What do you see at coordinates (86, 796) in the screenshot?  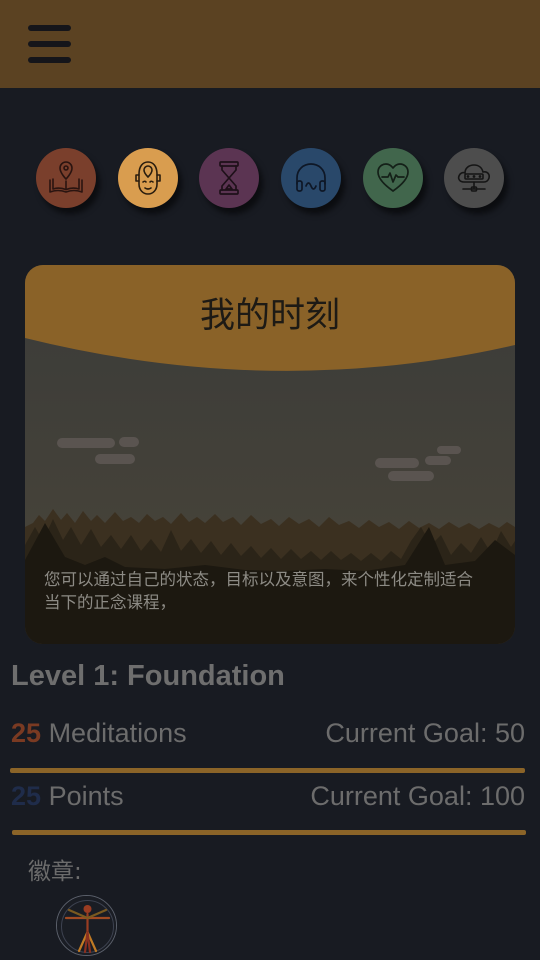 I see `points-label: Points` at bounding box center [86, 796].